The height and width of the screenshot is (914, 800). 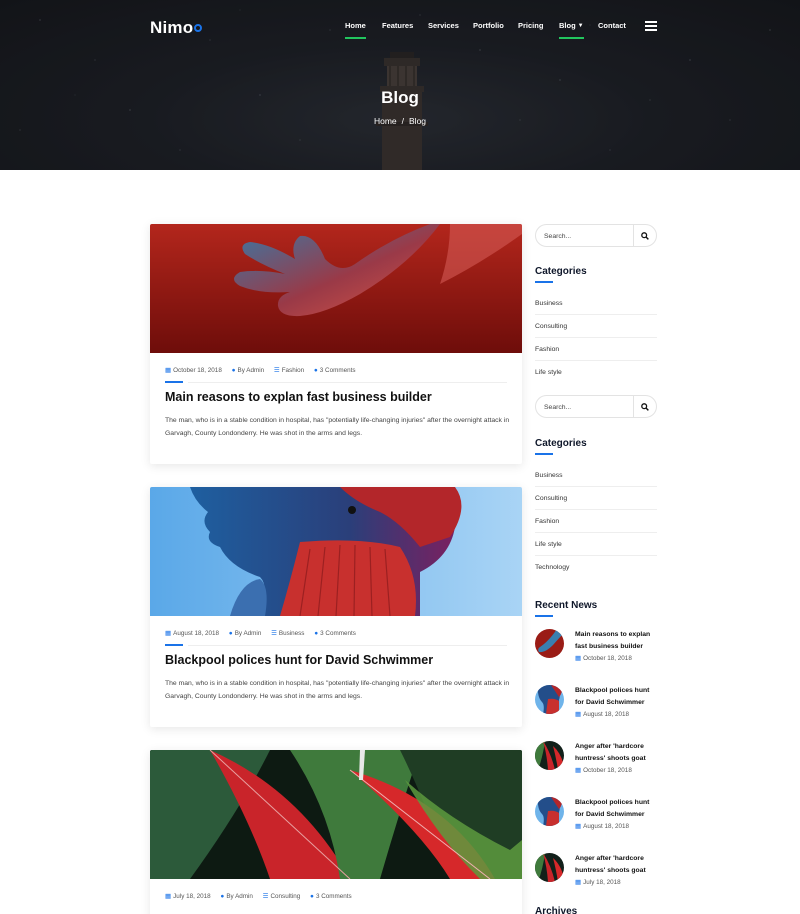 I want to click on chevron-down-icon: ▼, so click(x=580, y=26).